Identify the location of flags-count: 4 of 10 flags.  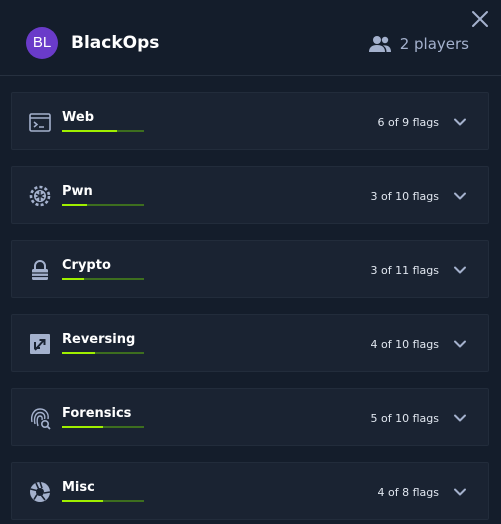
(404, 344).